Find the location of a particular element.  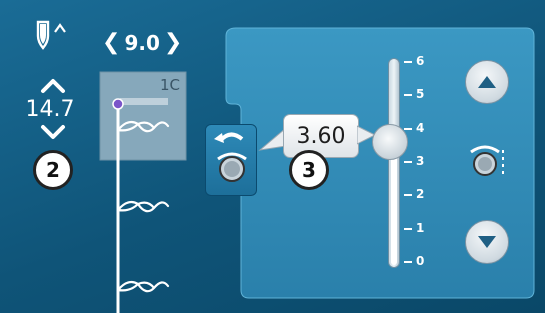

triangle-up-icon is located at coordinates (487, 82).